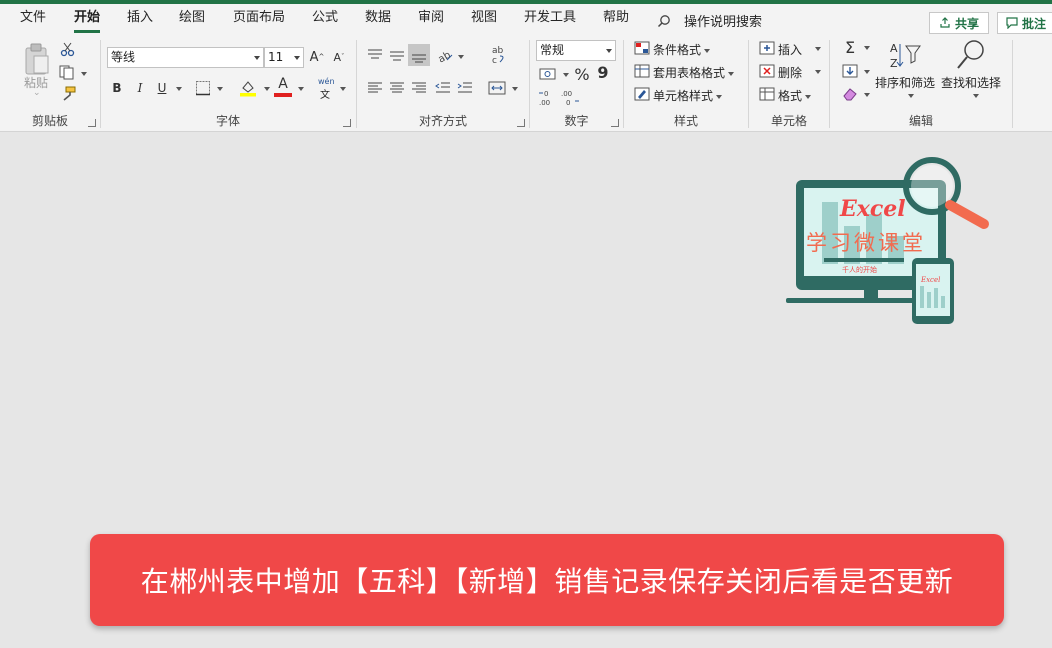 Image resolution: width=1052 pixels, height=648 pixels. Describe the element at coordinates (185, 57) in the screenshot. I see `font-name-combo: 等线` at that location.